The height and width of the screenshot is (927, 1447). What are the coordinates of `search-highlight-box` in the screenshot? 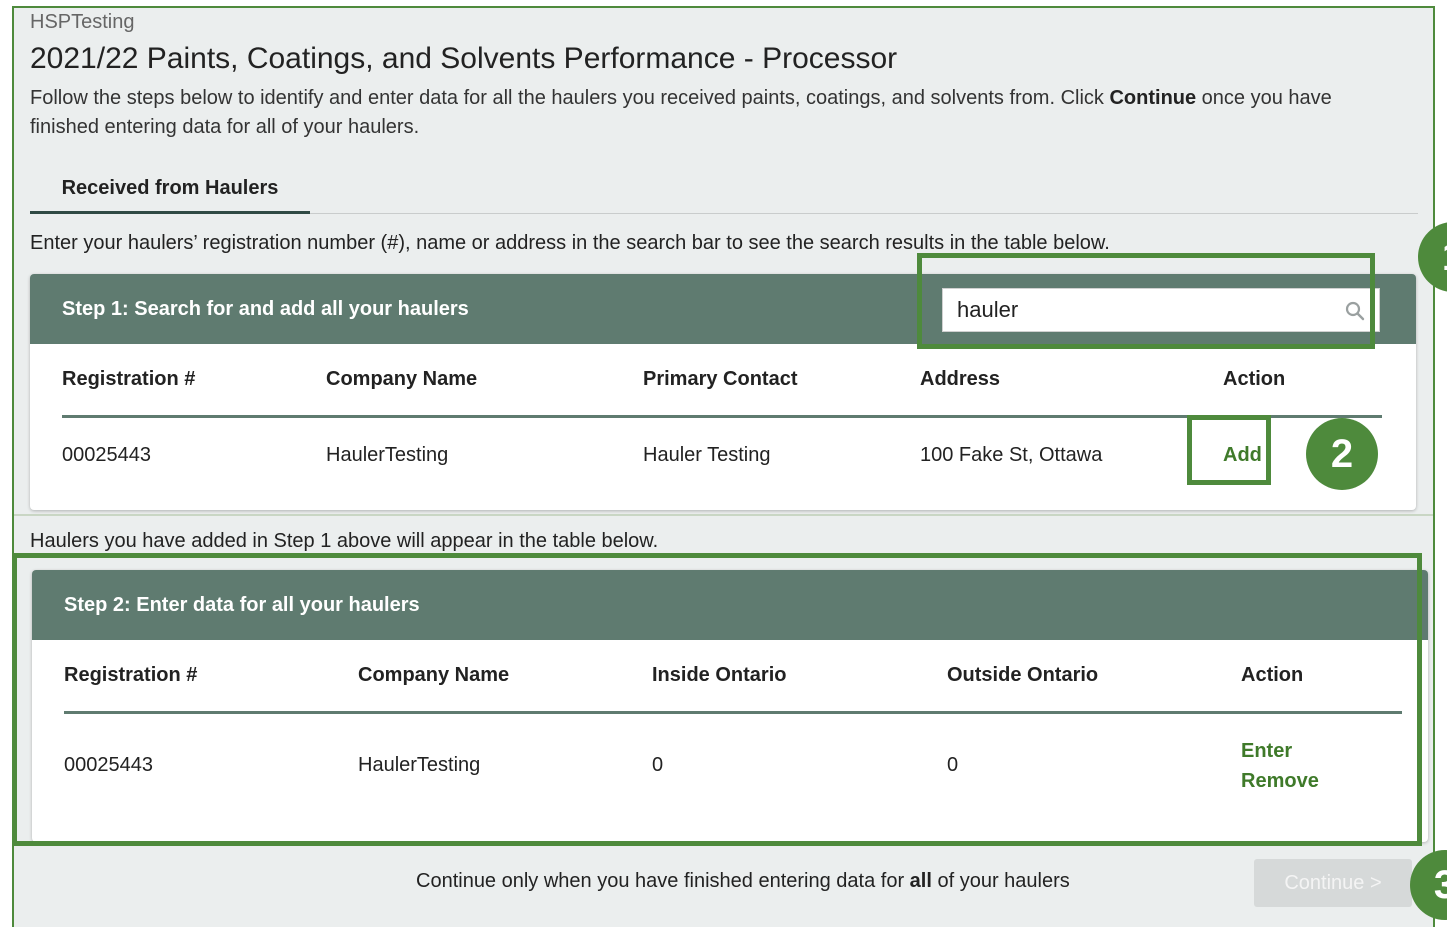 It's located at (1146, 301).